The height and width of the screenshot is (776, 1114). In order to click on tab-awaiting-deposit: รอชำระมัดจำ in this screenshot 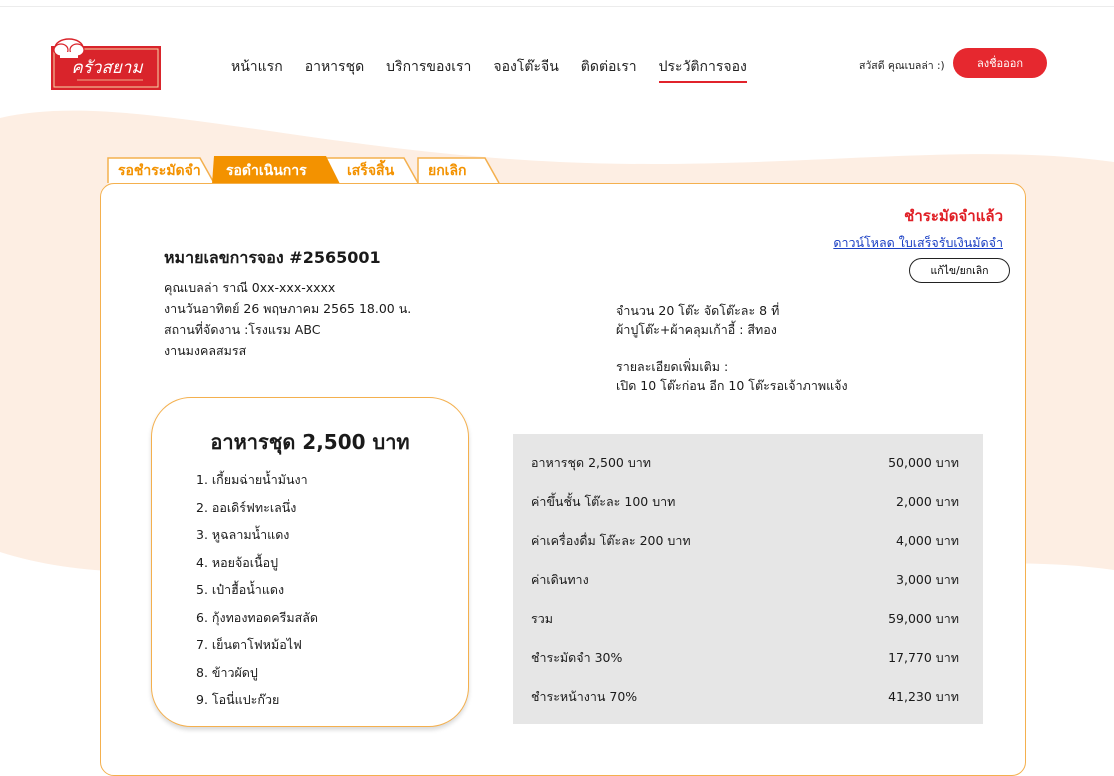, I will do `click(159, 171)`.